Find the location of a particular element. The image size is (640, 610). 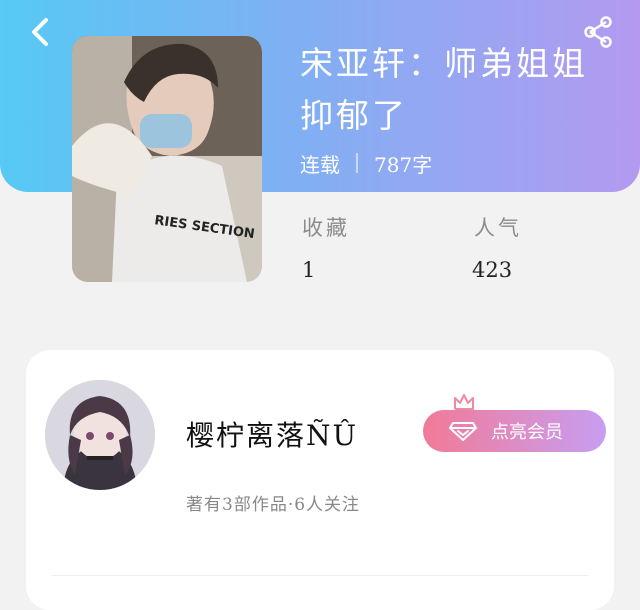

author-name: 樱柠离落ÑÛ is located at coordinates (272, 434).